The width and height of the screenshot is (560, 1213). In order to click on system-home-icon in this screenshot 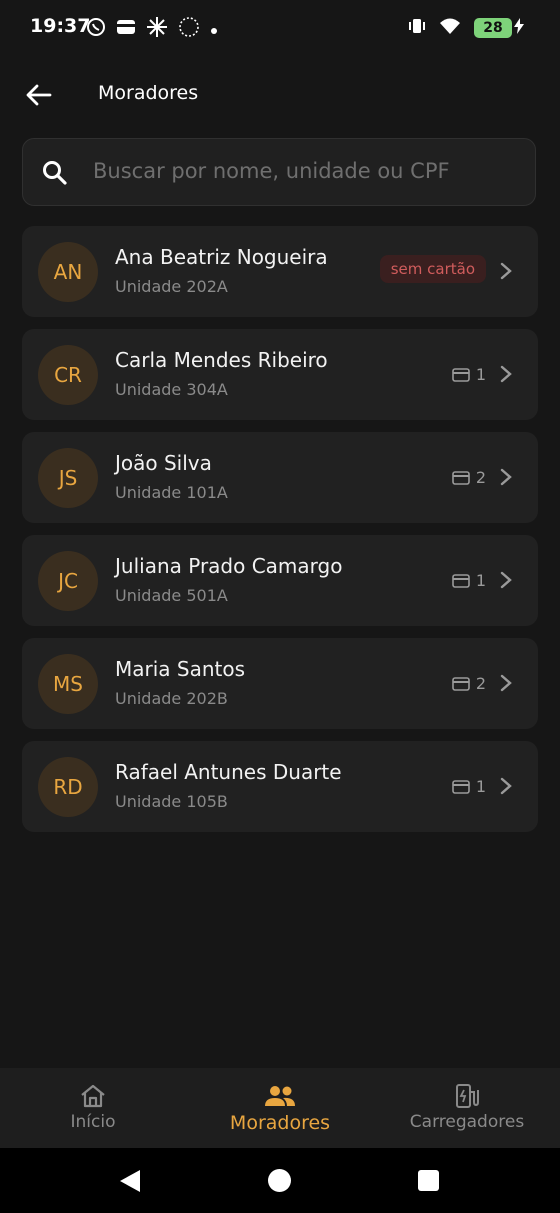, I will do `click(279, 1180)`.